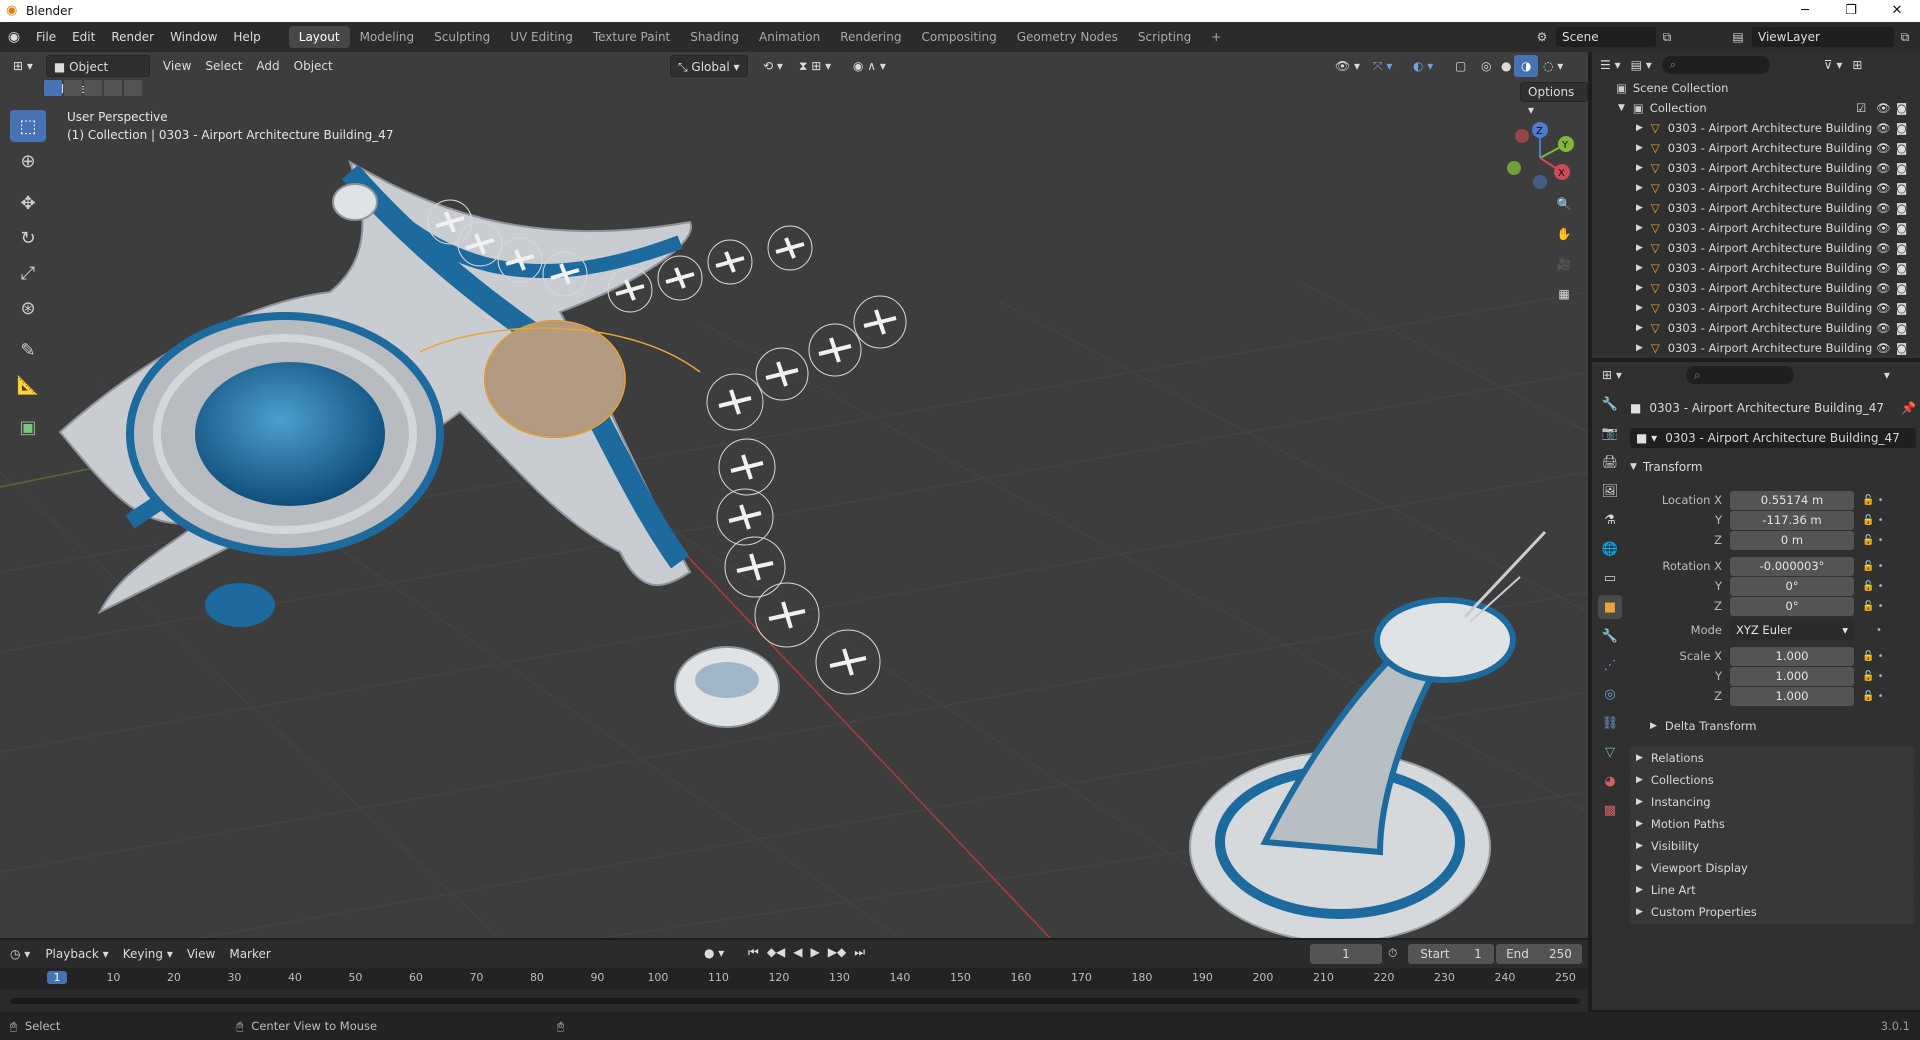  Describe the element at coordinates (870, 37) in the screenshot. I see `tab-rendering: Rendering` at that location.